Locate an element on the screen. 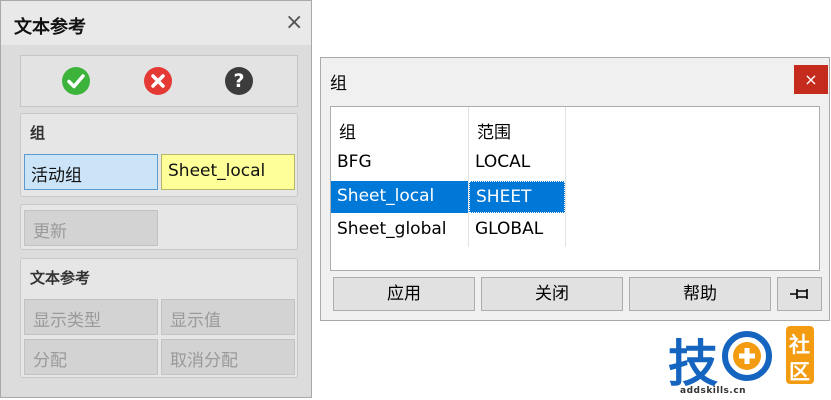 The image size is (831, 400). show-type-button: 显示类型 is located at coordinates (91, 317).